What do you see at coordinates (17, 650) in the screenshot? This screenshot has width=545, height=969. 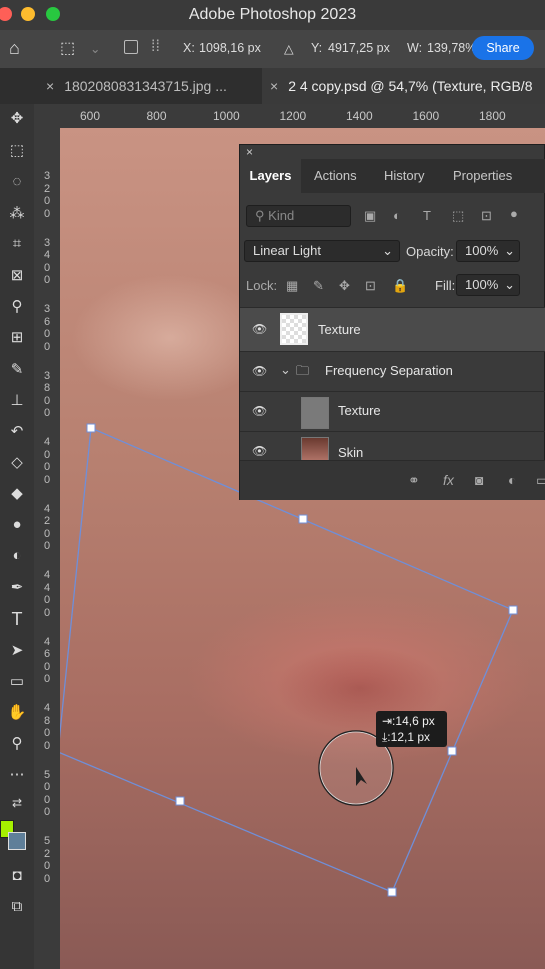 I see `path-selection-tool-icon: ➤` at bounding box center [17, 650].